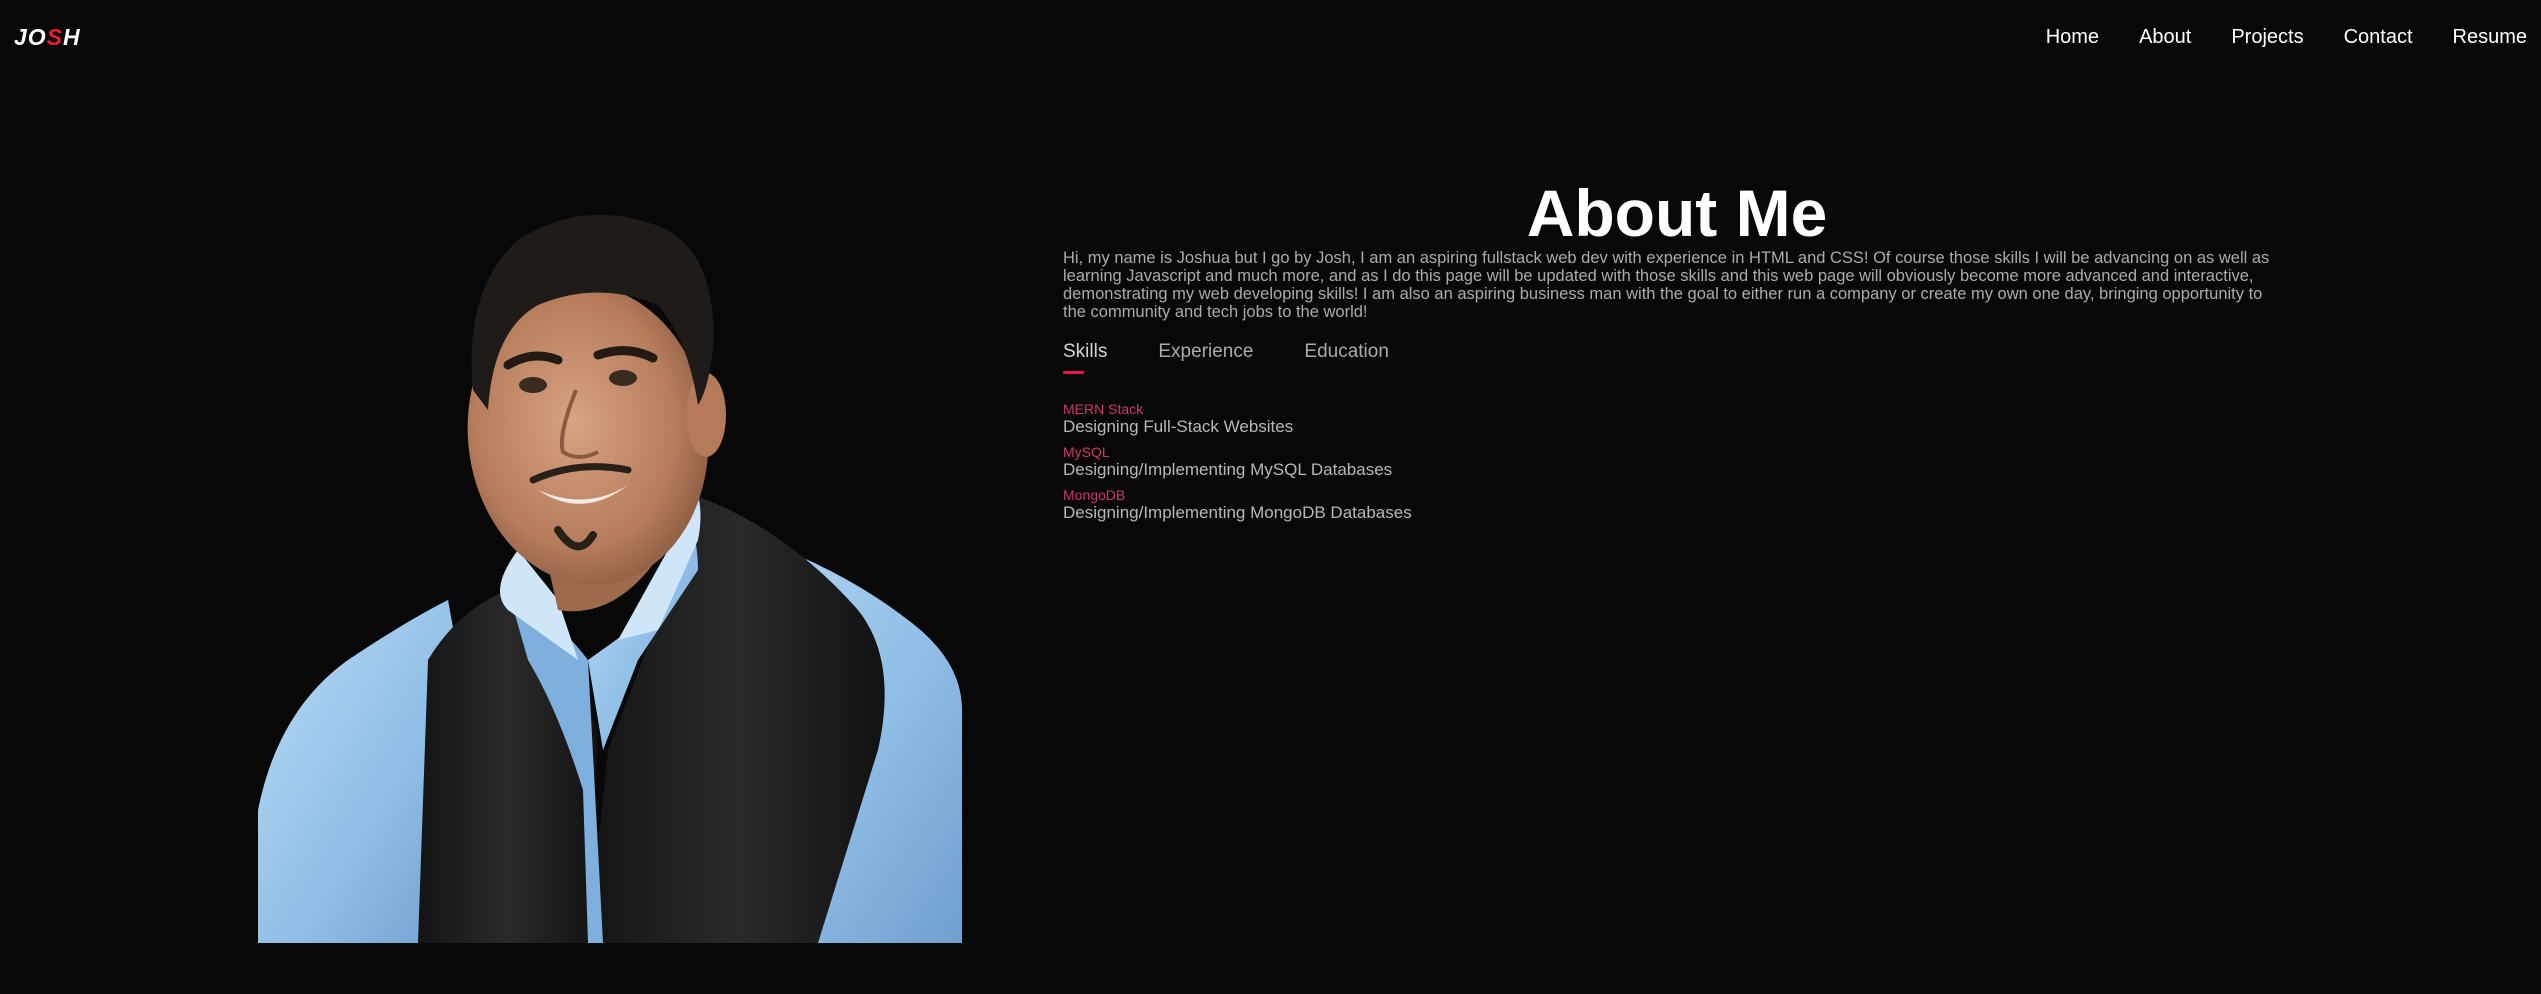 Image resolution: width=2541 pixels, height=994 pixels. I want to click on skill-name: MERN Stack, so click(1103, 409).